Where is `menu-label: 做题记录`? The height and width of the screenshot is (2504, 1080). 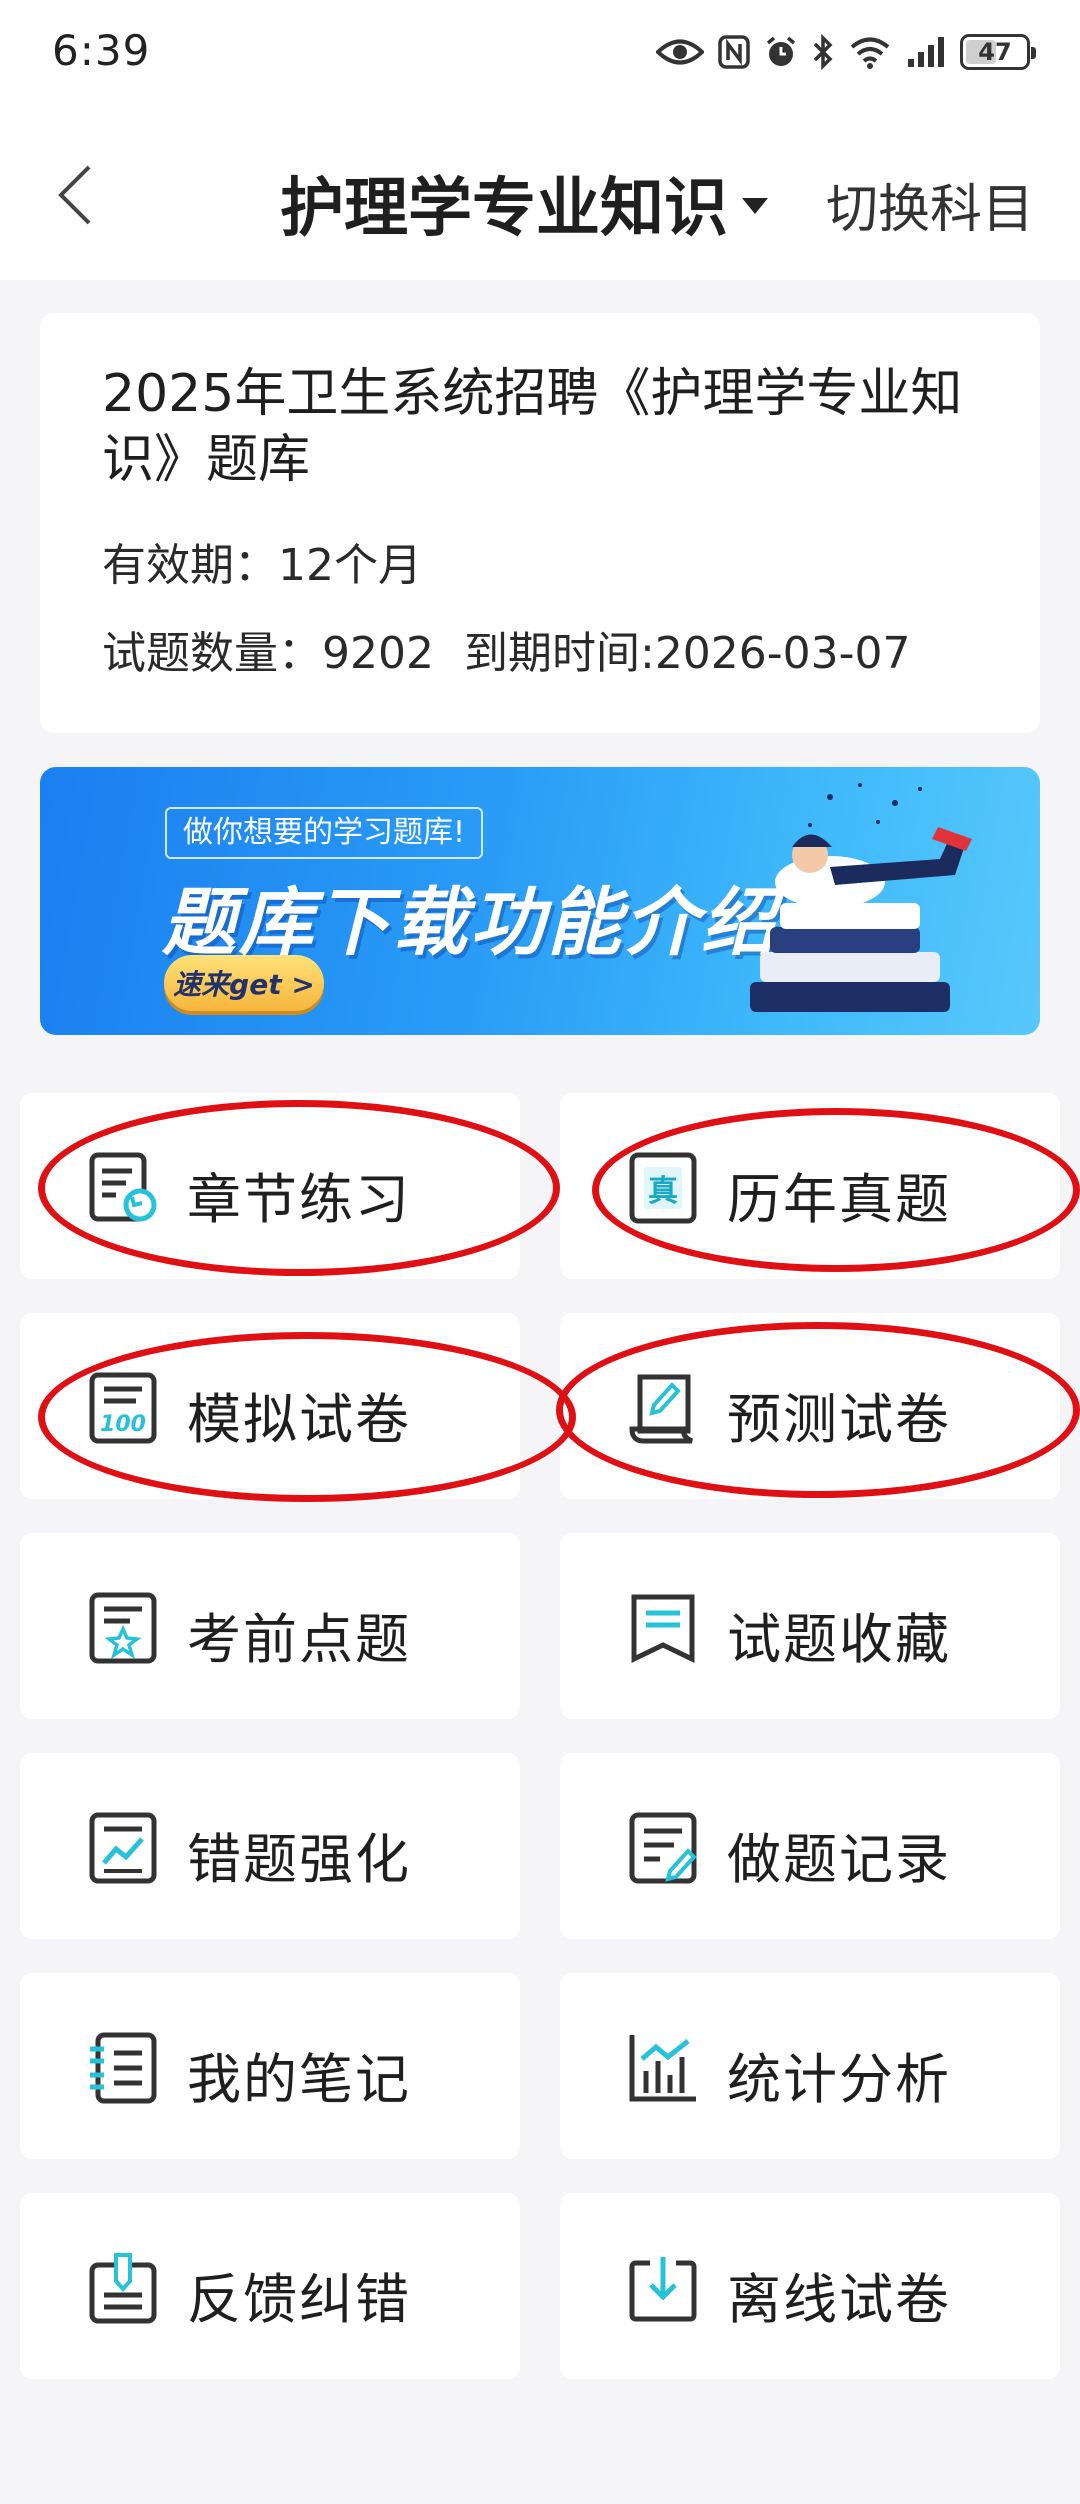
menu-label: 做题记录 is located at coordinates (839, 1859).